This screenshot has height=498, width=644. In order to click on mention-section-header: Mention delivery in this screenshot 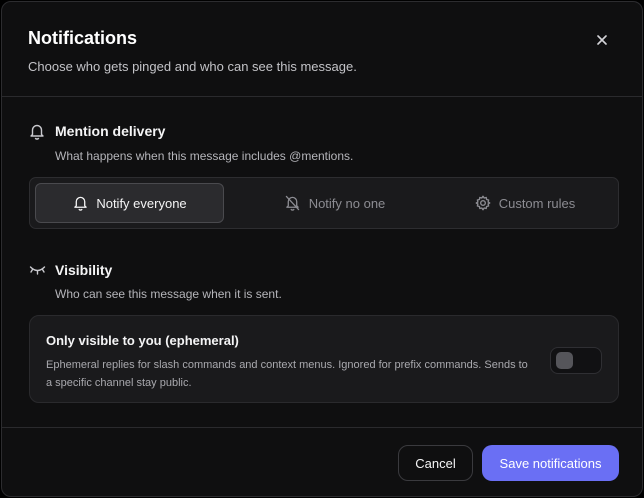, I will do `click(96, 131)`.